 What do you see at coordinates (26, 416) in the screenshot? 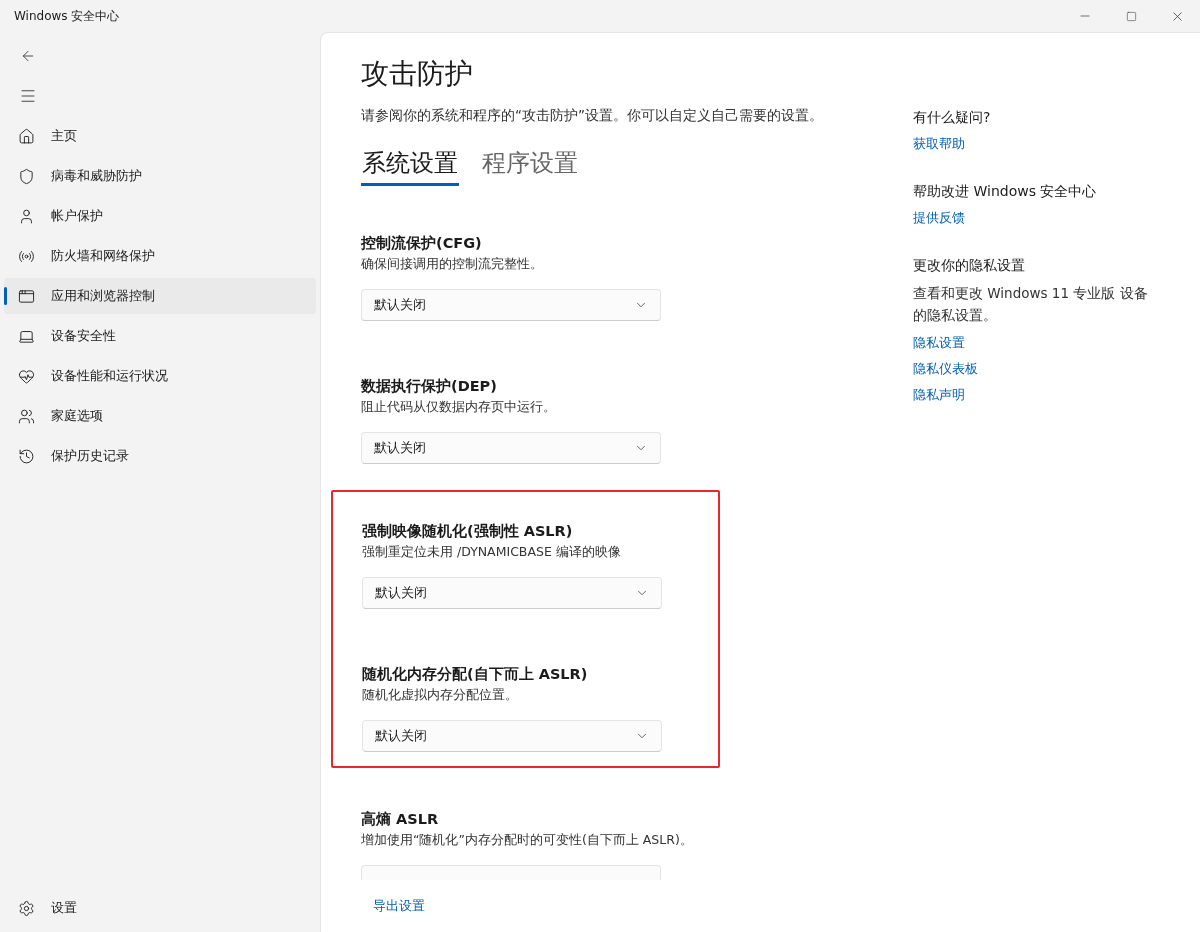
I see `people-icon` at bounding box center [26, 416].